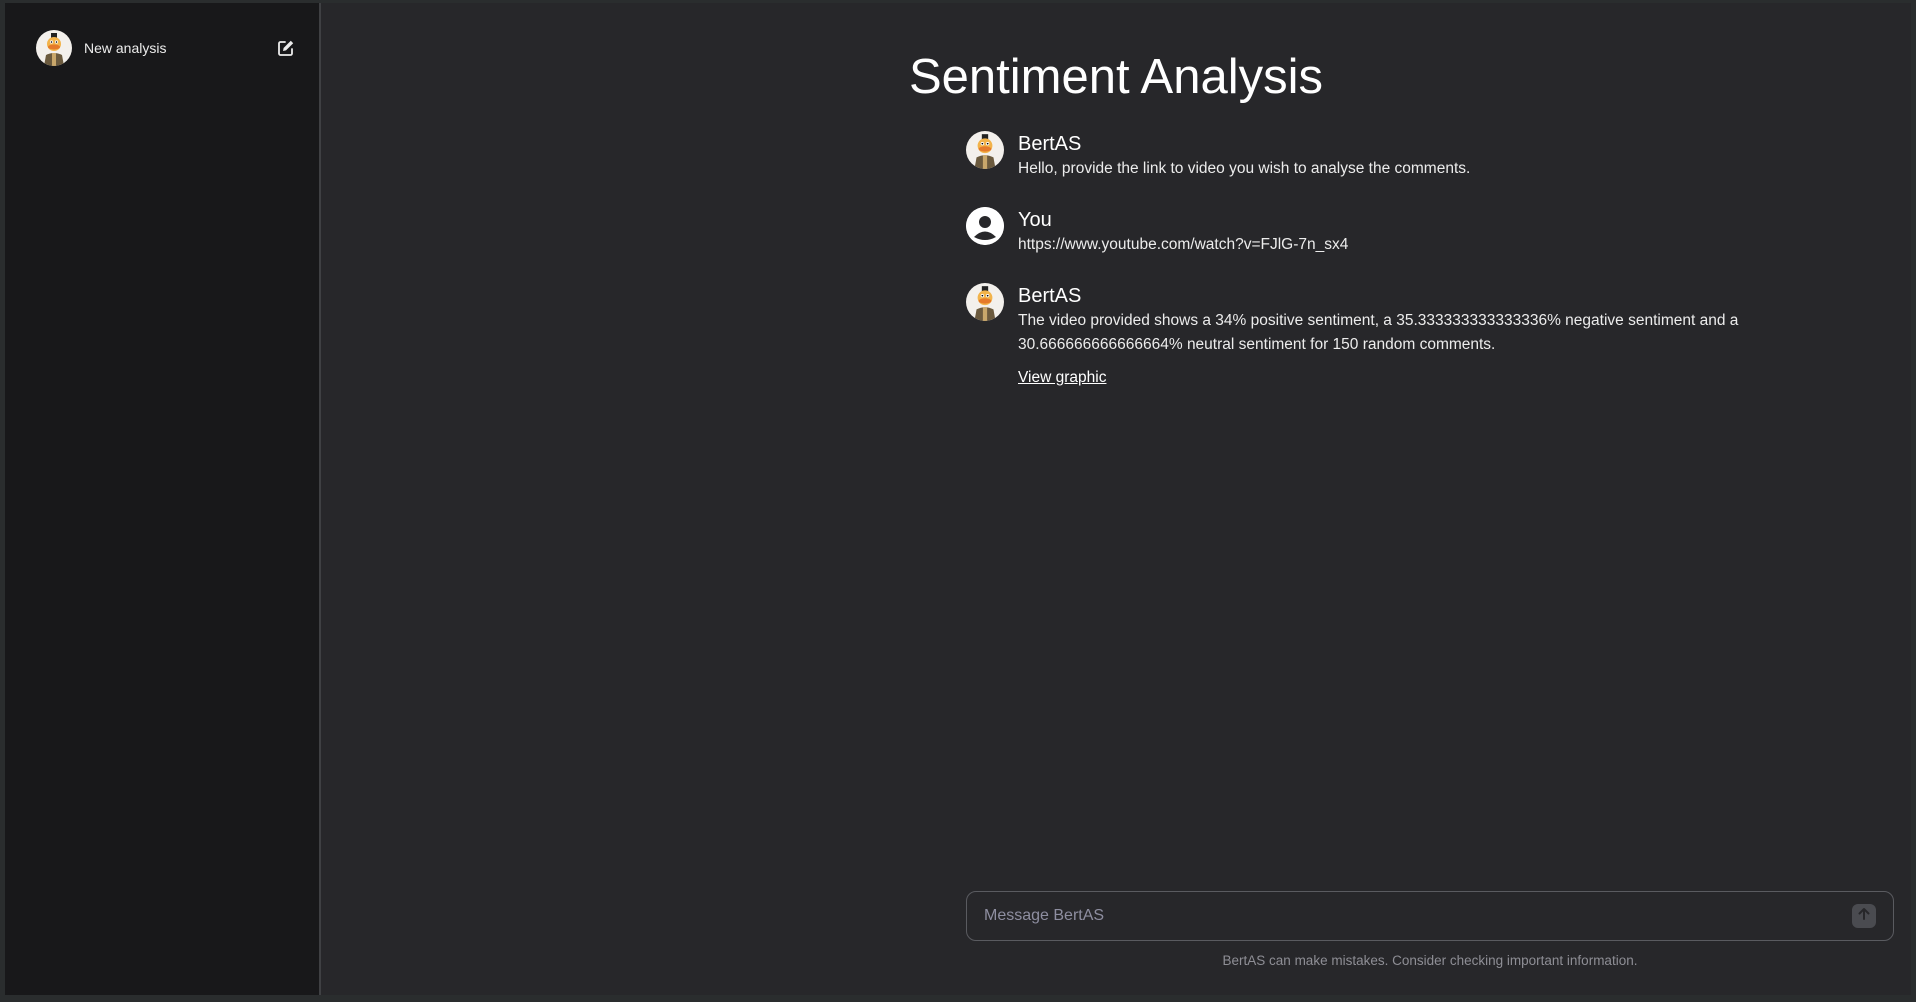 This screenshot has width=1916, height=1002. I want to click on user-circle-icon, so click(985, 226).